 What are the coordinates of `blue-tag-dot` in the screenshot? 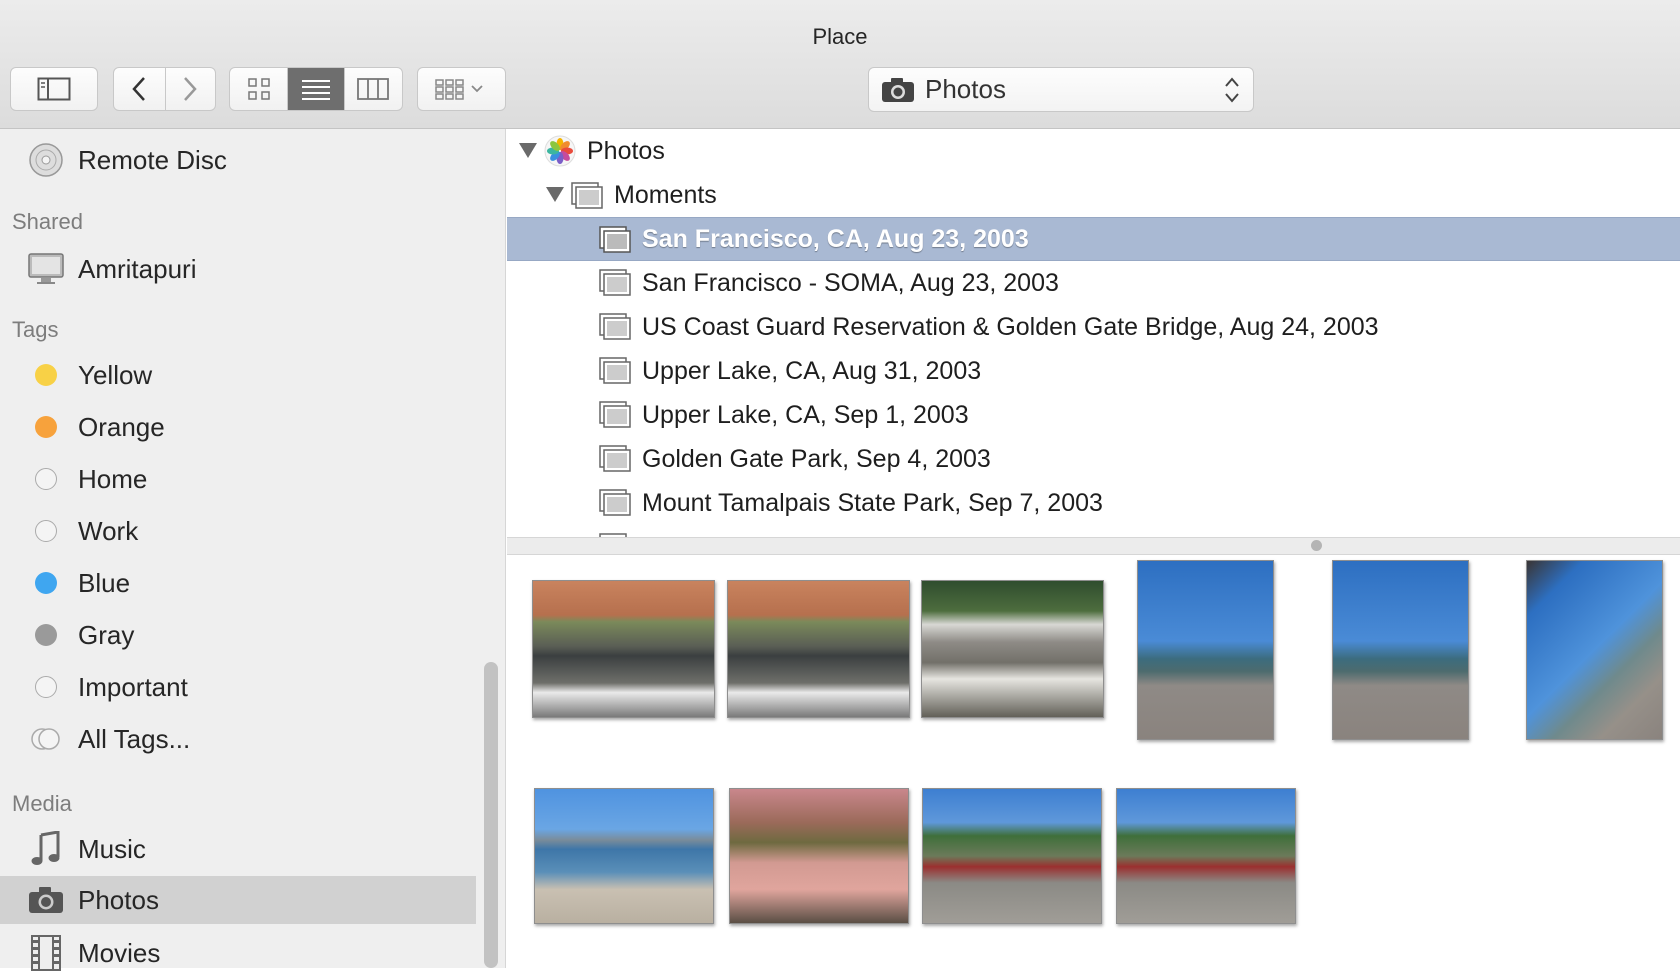 It's located at (46, 583).